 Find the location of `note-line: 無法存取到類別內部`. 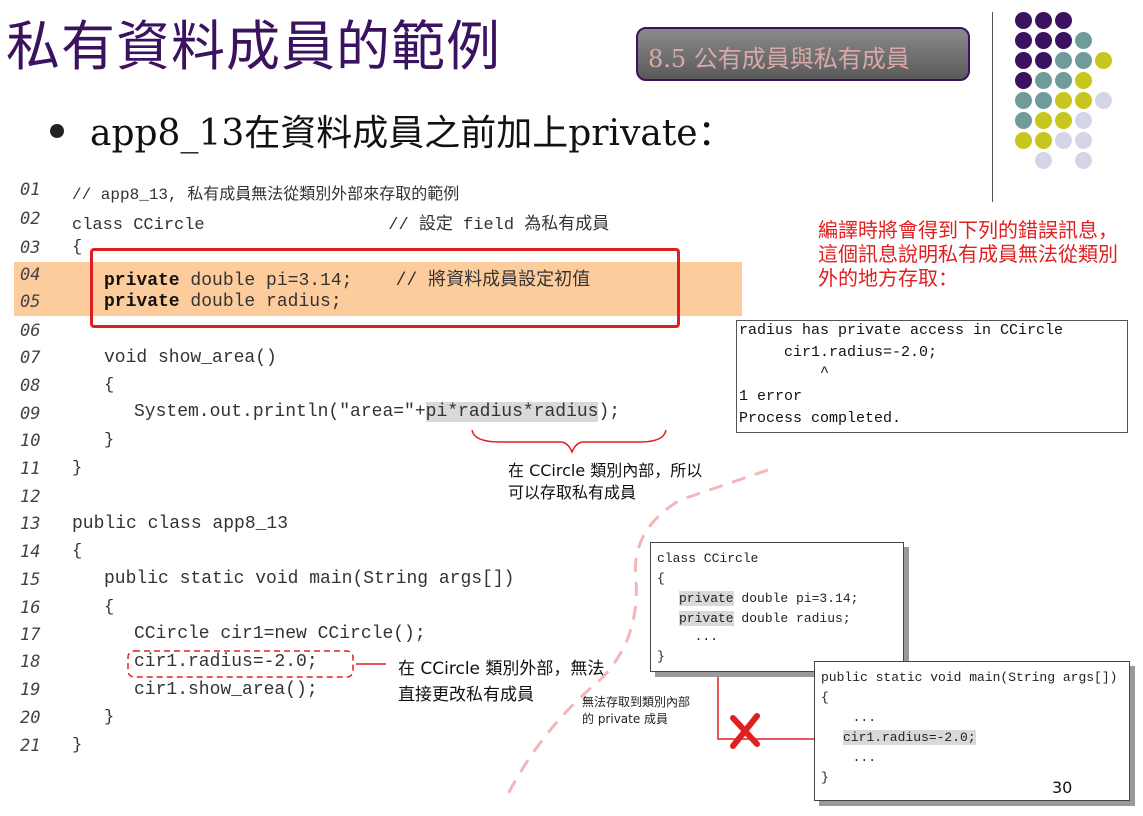

note-line: 無法存取到類別內部 is located at coordinates (636, 702).